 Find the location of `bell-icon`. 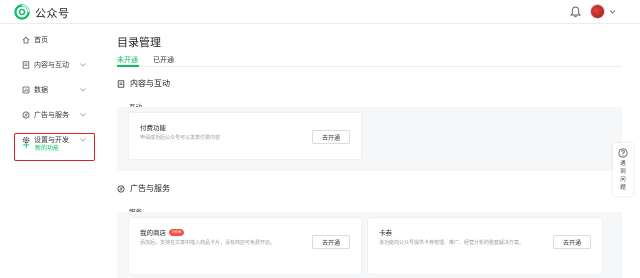

bell-icon is located at coordinates (575, 12).